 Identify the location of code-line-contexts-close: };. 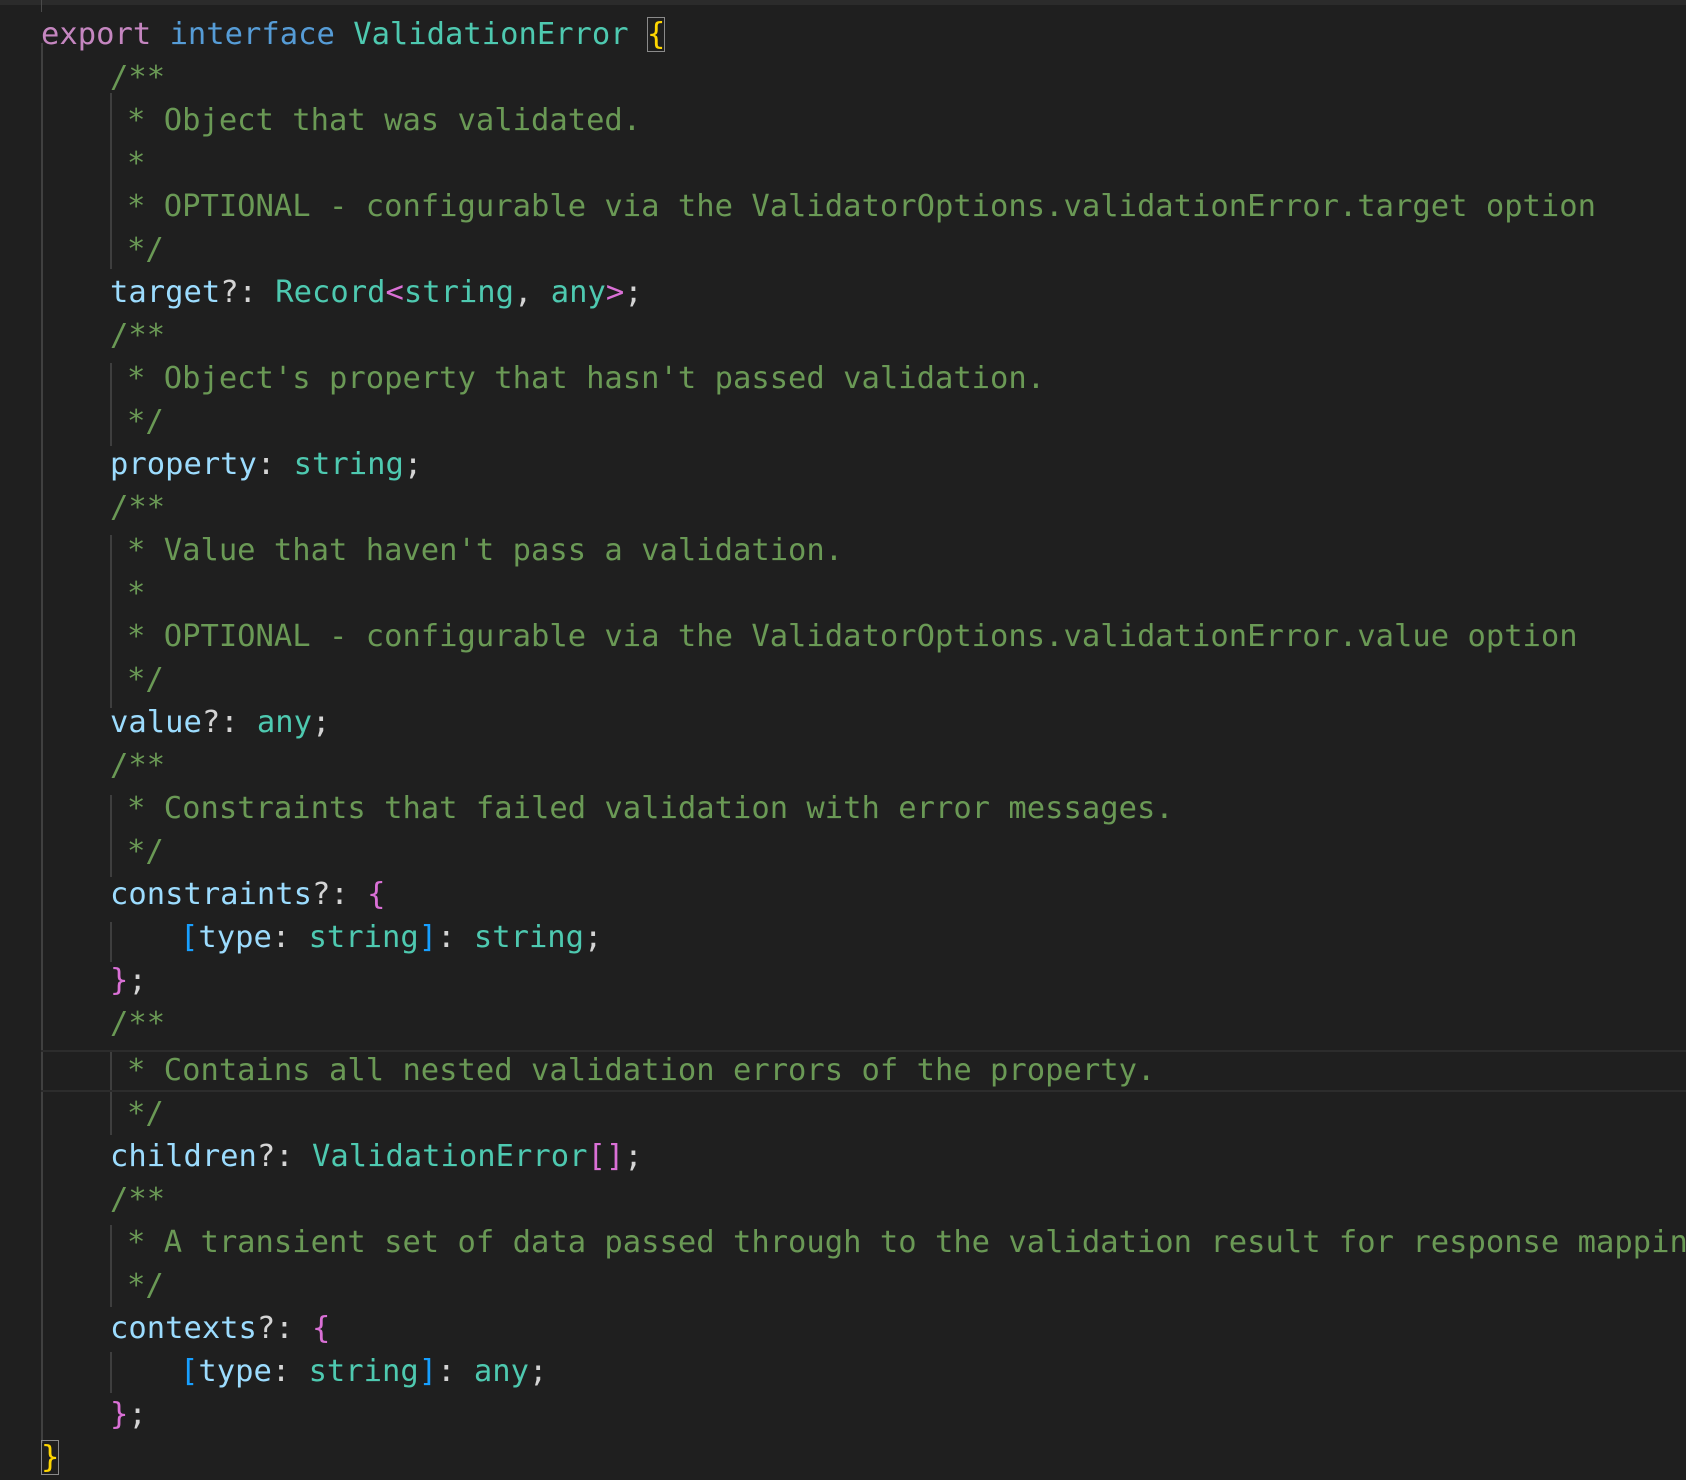
(128, 1414).